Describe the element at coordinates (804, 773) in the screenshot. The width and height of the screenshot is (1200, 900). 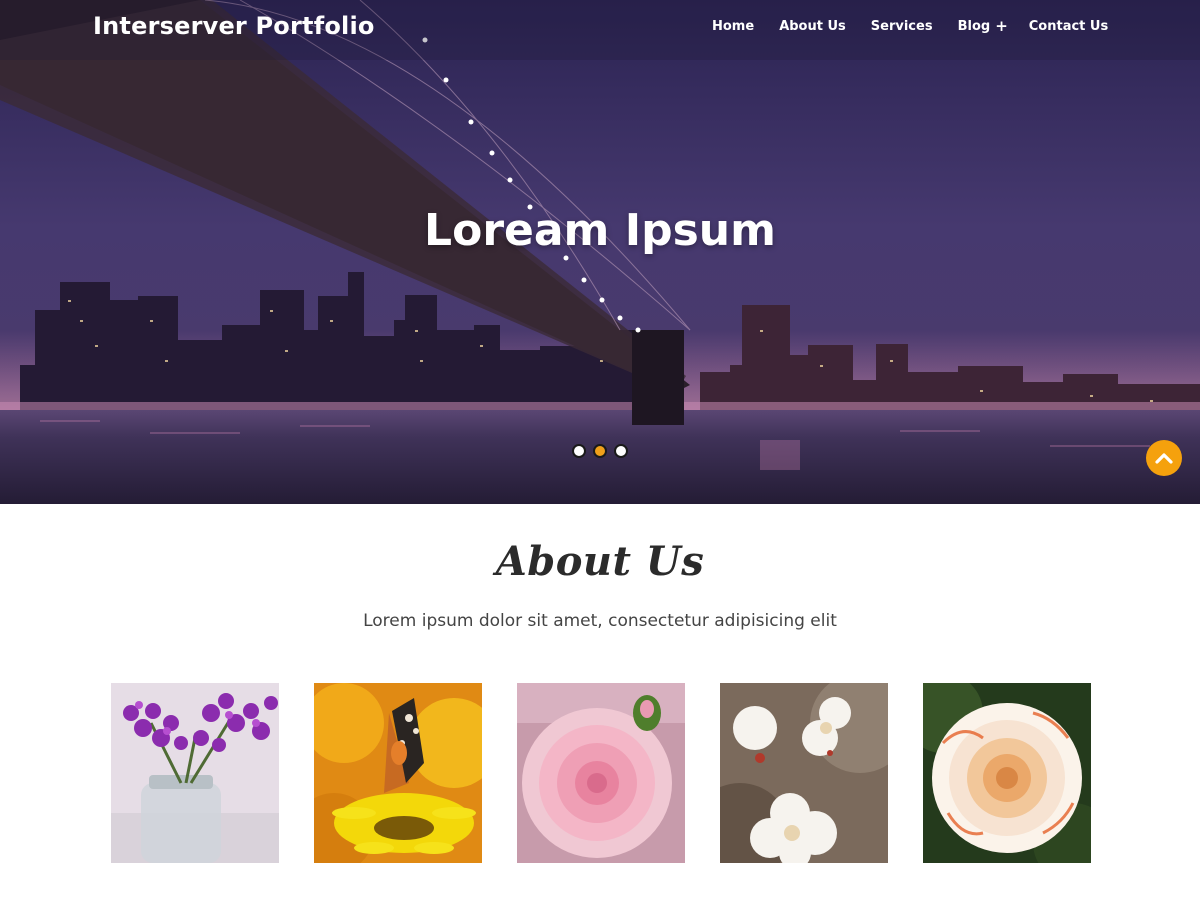
I see `white-blossom-image` at that location.